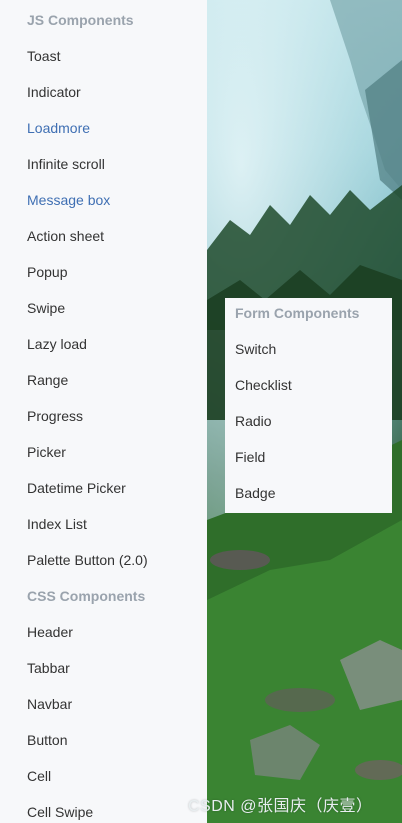  I want to click on sidebar-item-cell: Cell, so click(39, 776).